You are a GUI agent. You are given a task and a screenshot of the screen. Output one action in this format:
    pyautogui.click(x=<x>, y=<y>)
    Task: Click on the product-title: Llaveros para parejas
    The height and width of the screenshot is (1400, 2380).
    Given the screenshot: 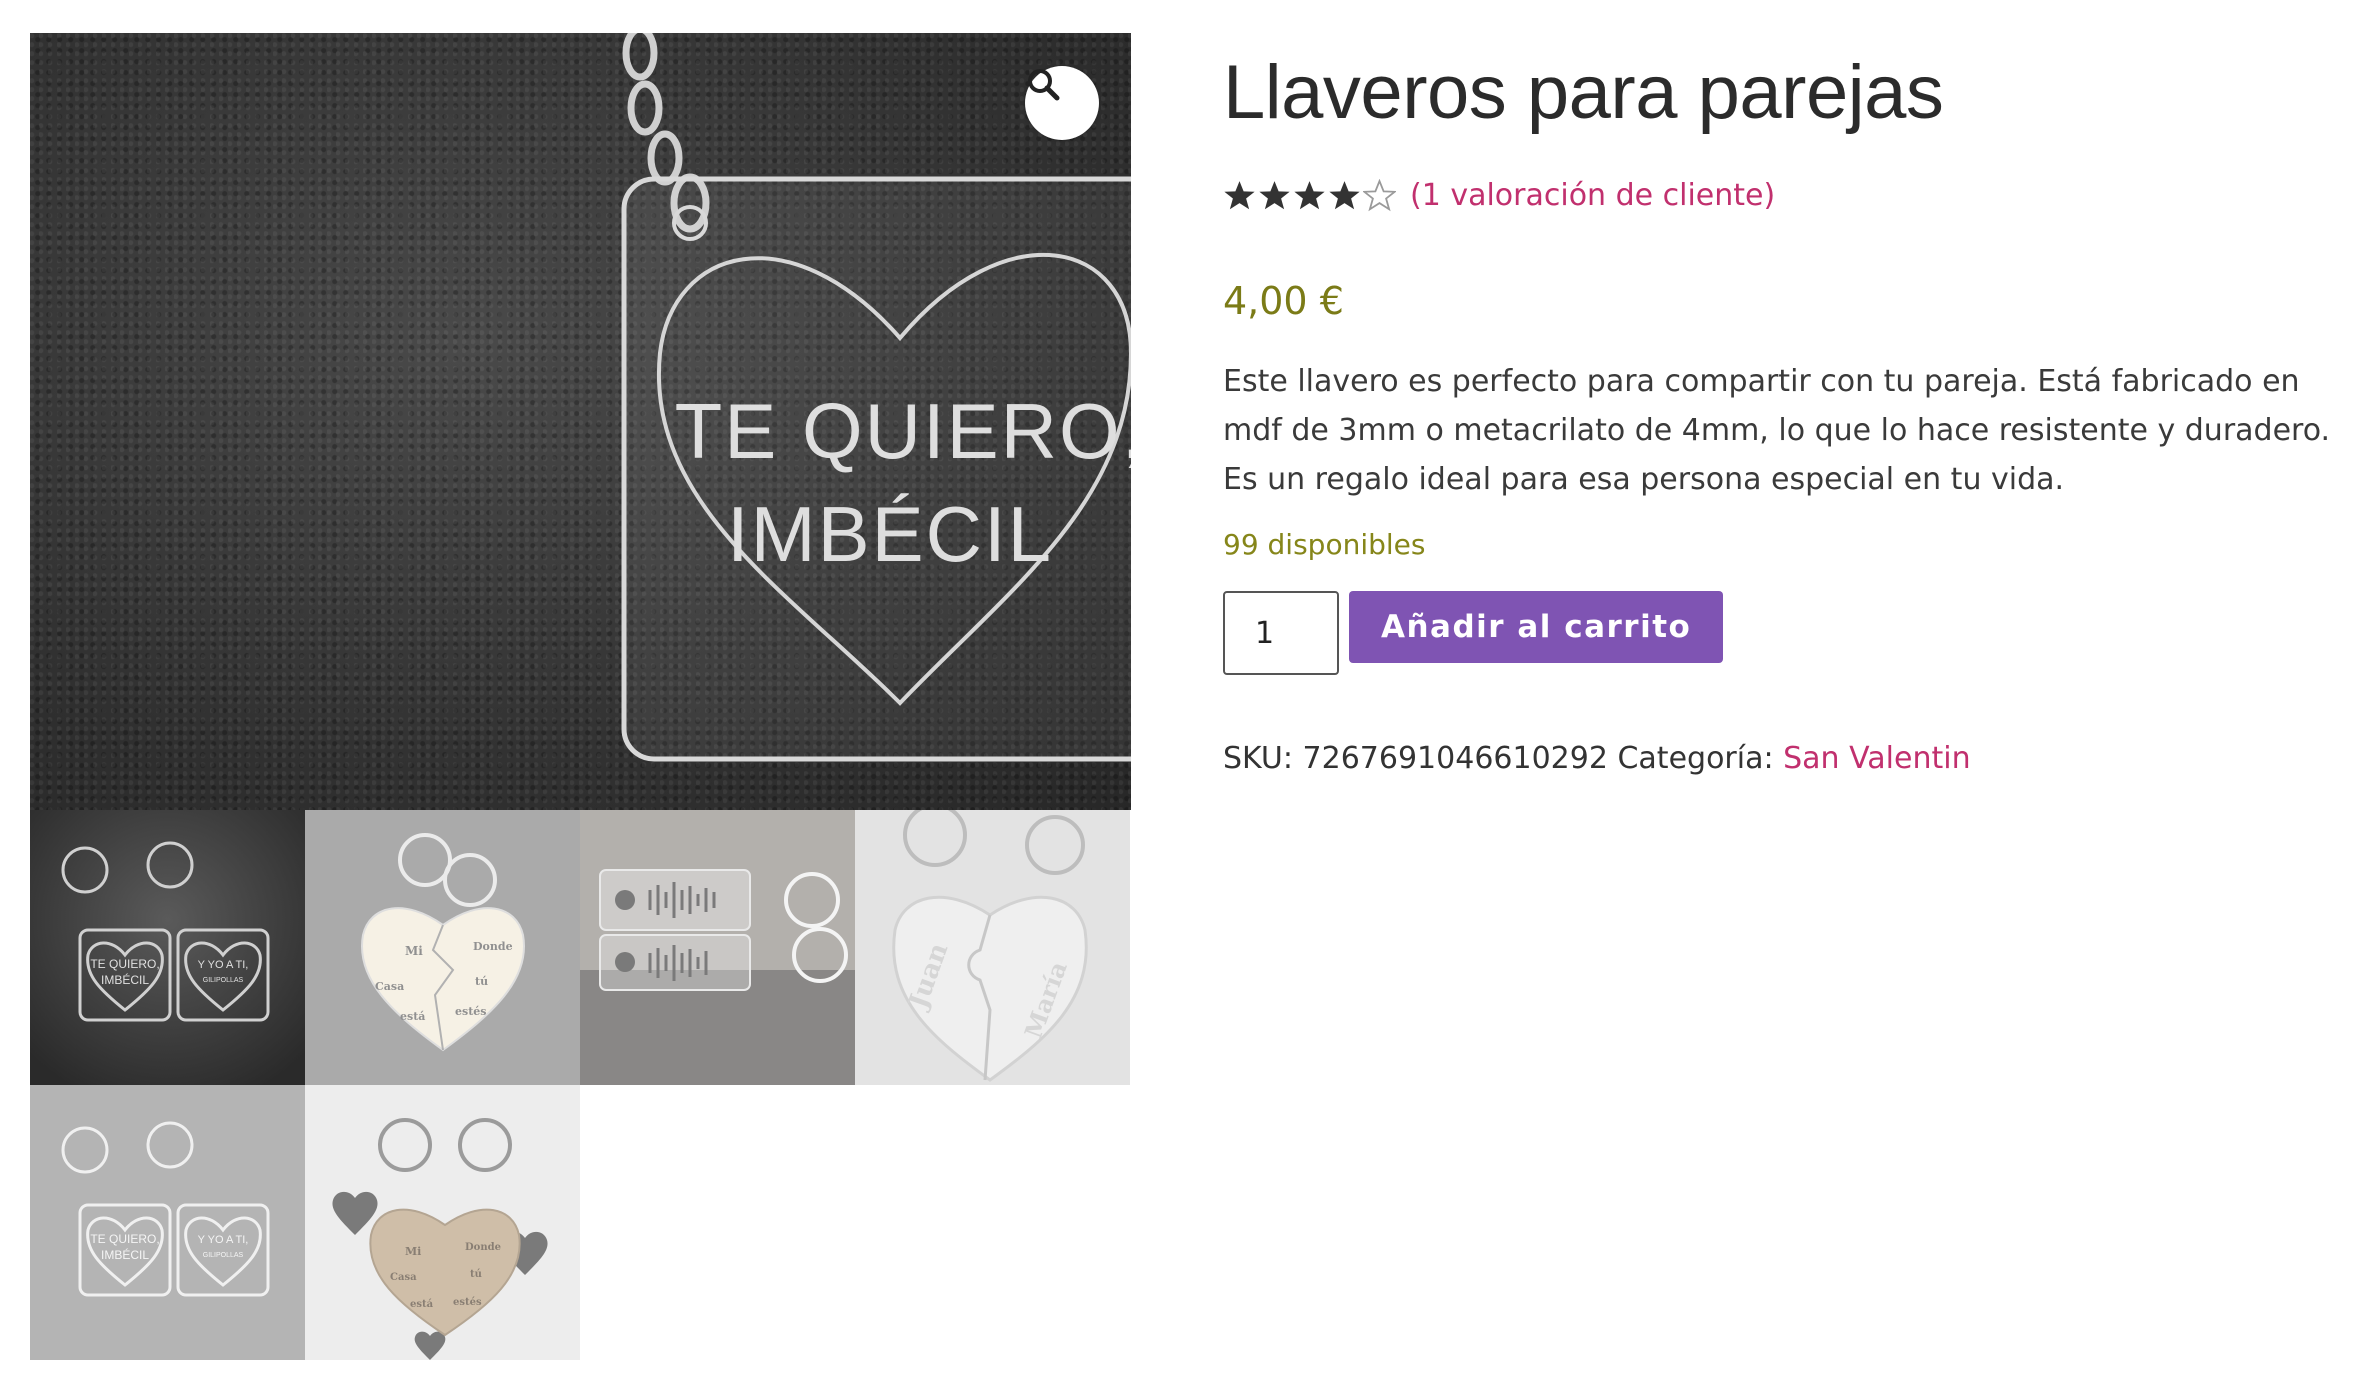 What is the action you would take?
    pyautogui.click(x=1583, y=92)
    